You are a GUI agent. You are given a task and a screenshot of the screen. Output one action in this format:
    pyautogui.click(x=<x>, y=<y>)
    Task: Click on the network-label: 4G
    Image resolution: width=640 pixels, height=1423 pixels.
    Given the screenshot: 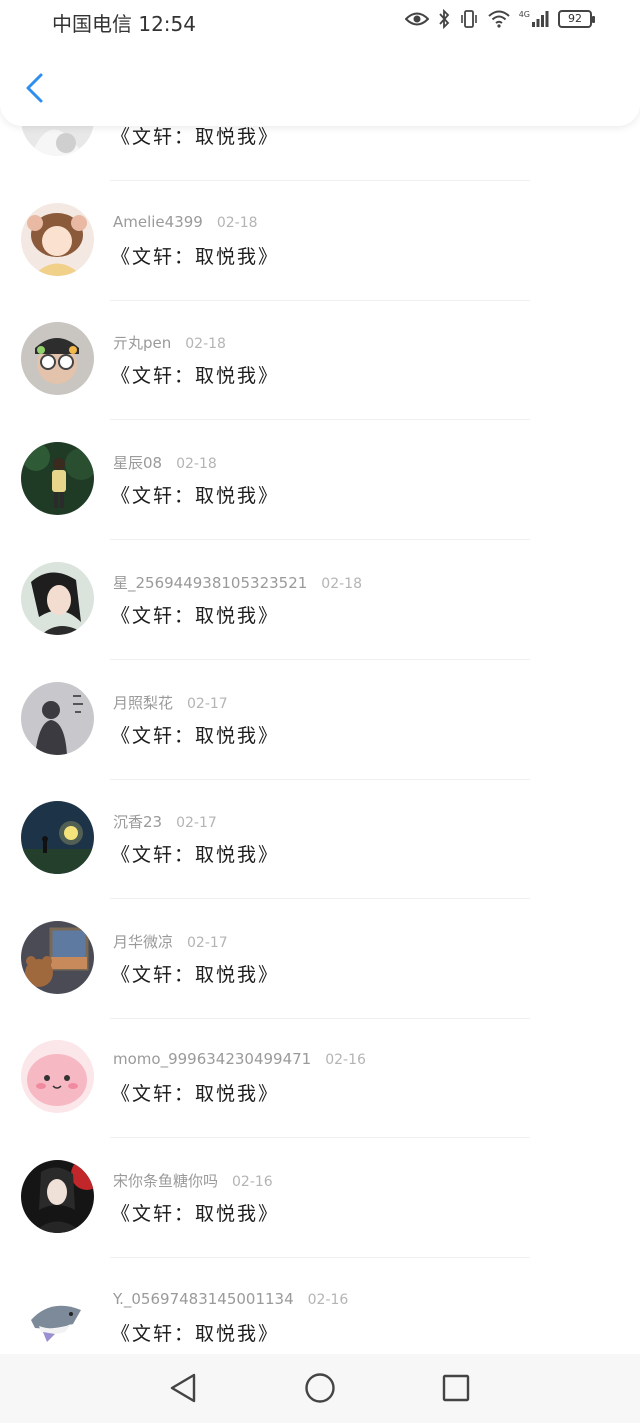 What is the action you would take?
    pyautogui.click(x=524, y=14)
    